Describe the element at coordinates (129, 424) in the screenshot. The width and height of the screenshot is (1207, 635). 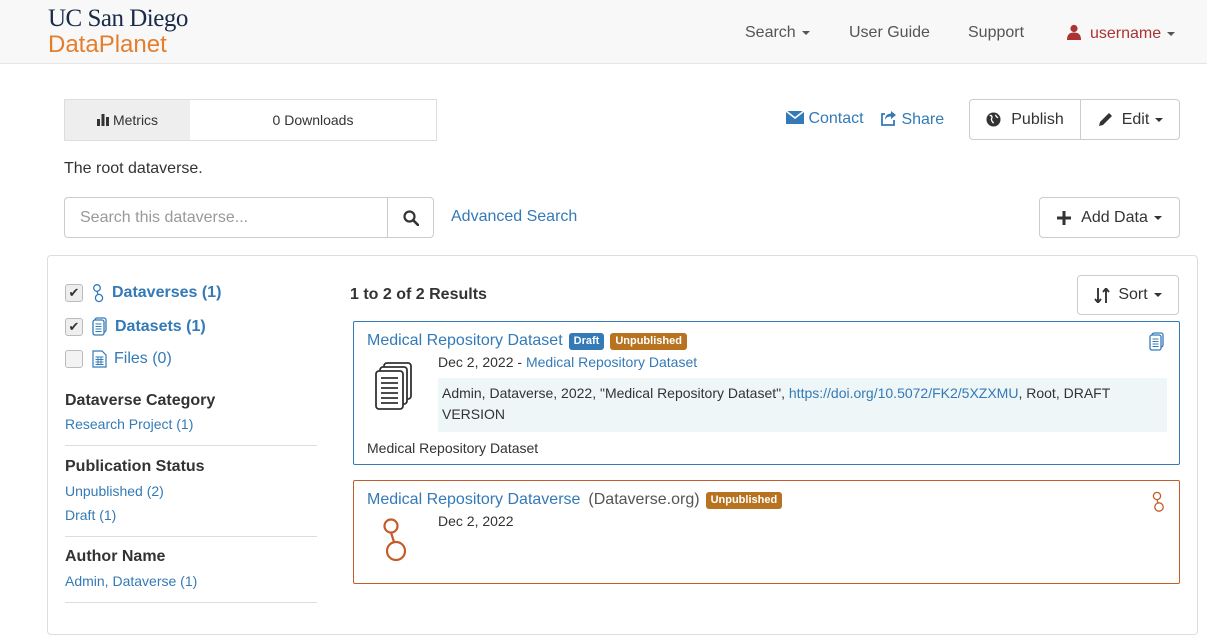
I see `facet-link-research-project: Research Project (1)` at that location.